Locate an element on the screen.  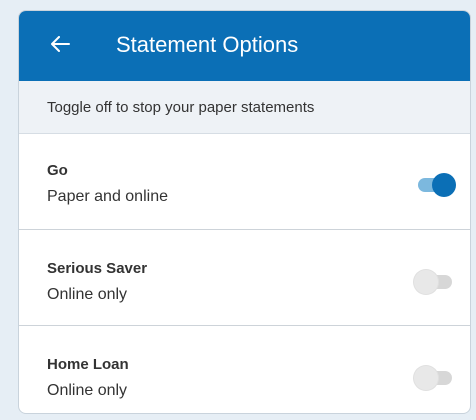
back-button is located at coordinates (60, 46).